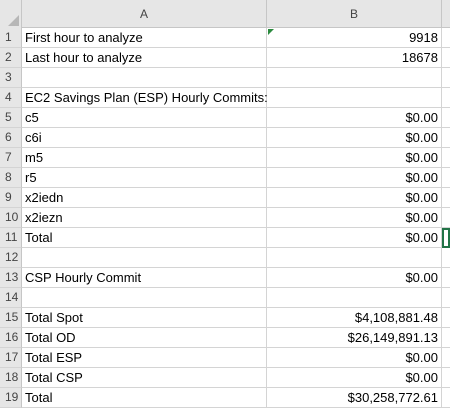  I want to click on row-header: 14, so click(11, 298).